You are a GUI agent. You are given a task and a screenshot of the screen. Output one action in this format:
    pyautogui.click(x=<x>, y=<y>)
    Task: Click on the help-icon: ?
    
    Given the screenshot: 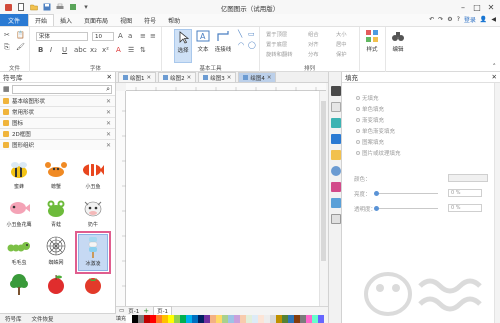 What is the action you would take?
    pyautogui.click(x=458, y=19)
    